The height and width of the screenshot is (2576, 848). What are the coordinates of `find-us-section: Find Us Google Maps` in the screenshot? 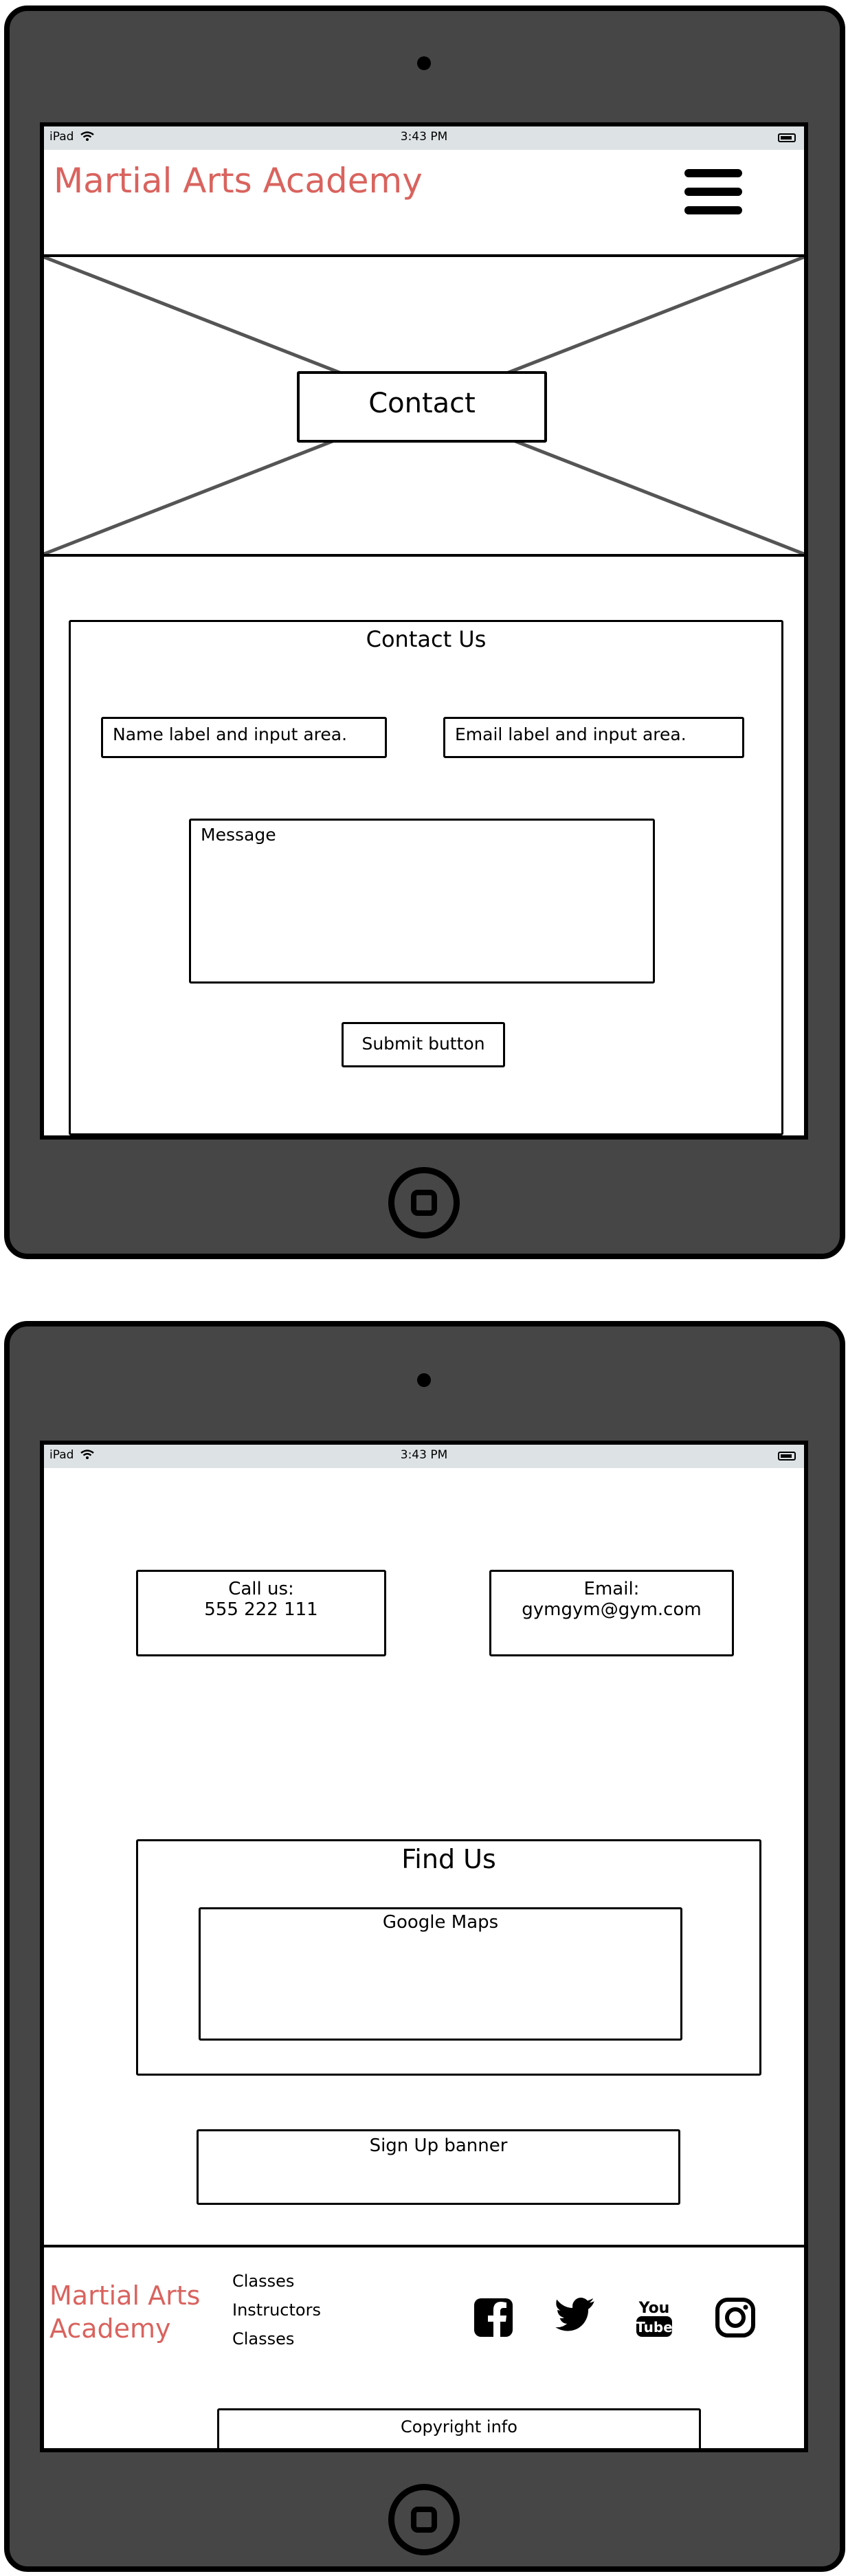 It's located at (448, 1957).